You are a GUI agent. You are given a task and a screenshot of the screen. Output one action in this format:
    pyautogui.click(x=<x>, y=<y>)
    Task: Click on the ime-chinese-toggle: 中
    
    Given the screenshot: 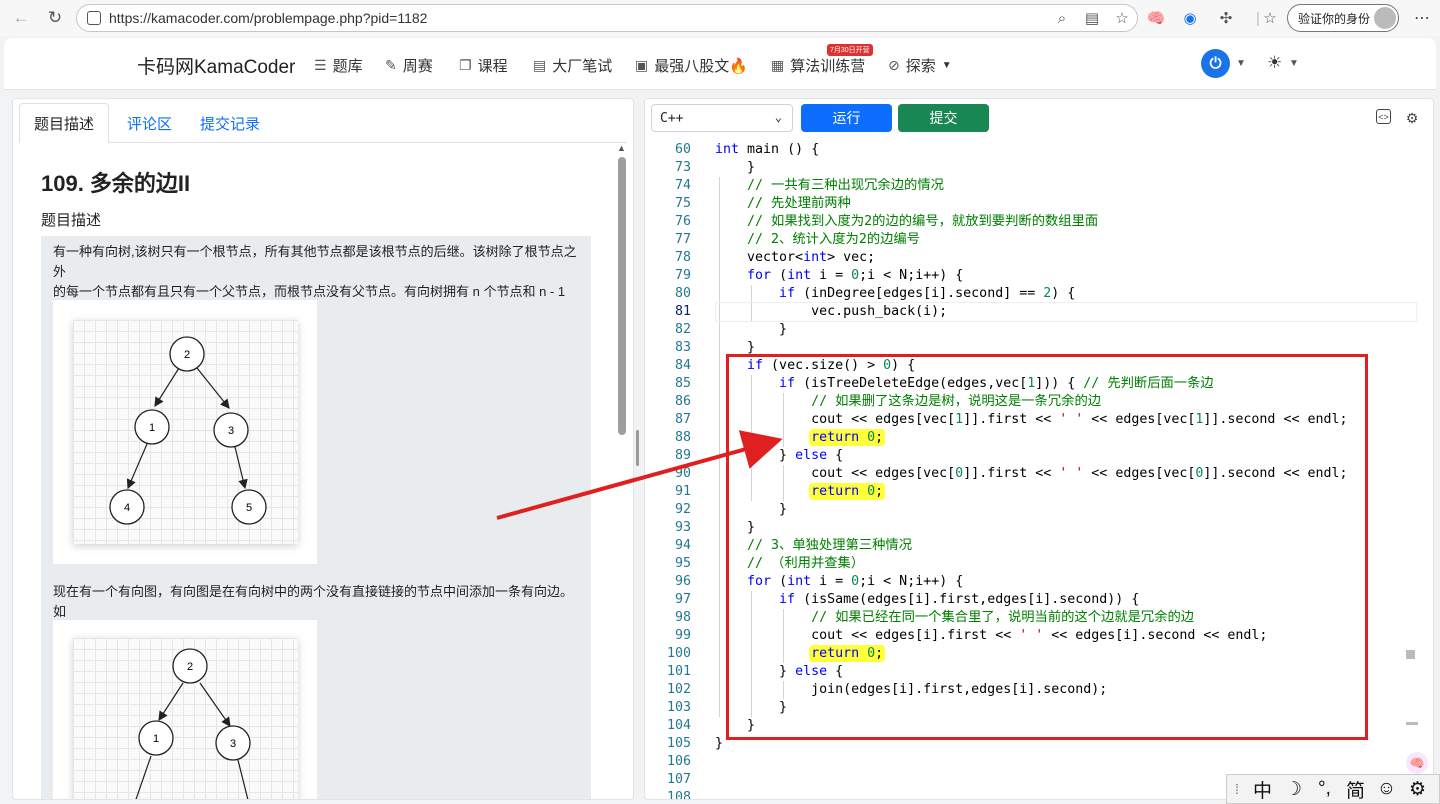 What is the action you would take?
    pyautogui.click(x=1262, y=789)
    